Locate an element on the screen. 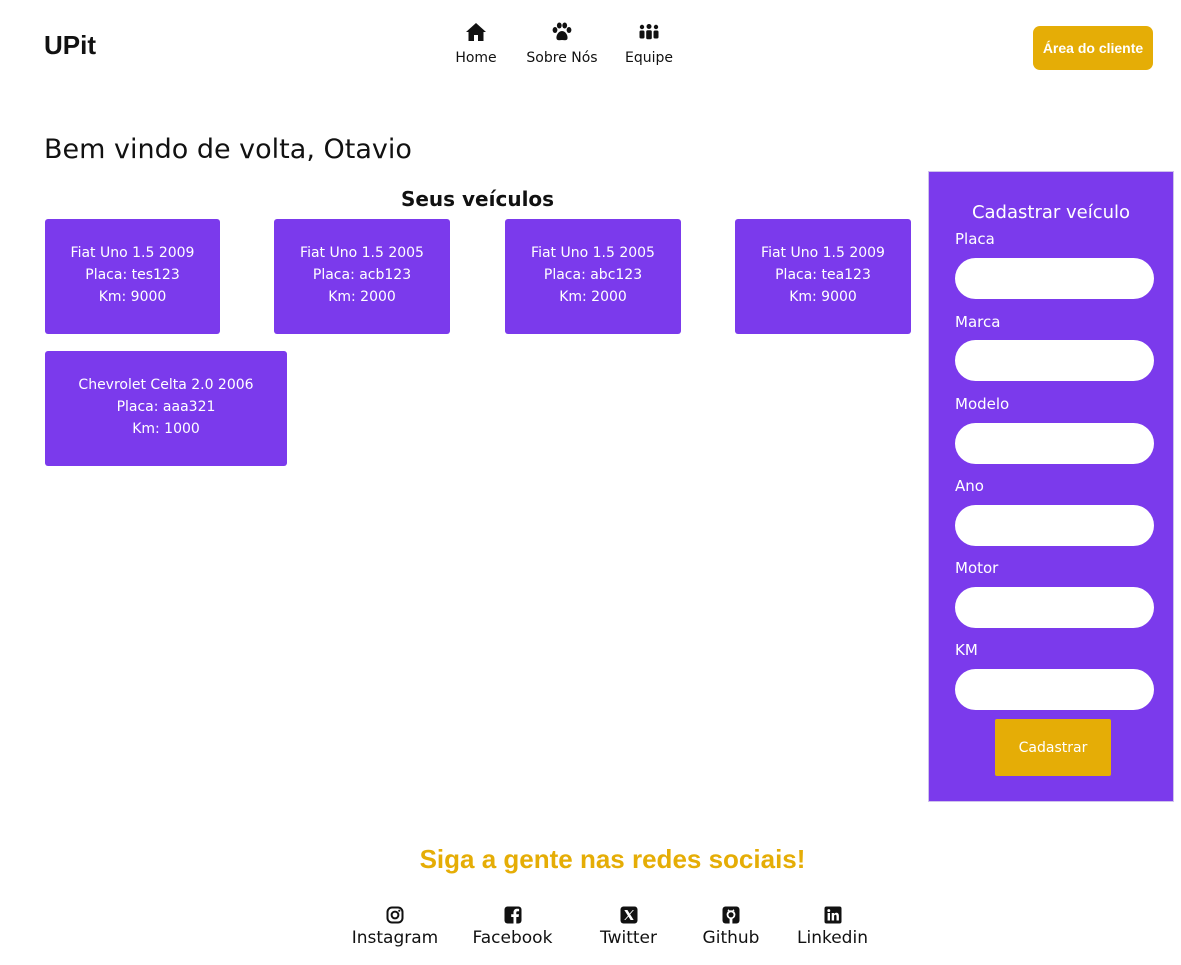 The image size is (1181, 965). x-twitter-icon is located at coordinates (629, 915).